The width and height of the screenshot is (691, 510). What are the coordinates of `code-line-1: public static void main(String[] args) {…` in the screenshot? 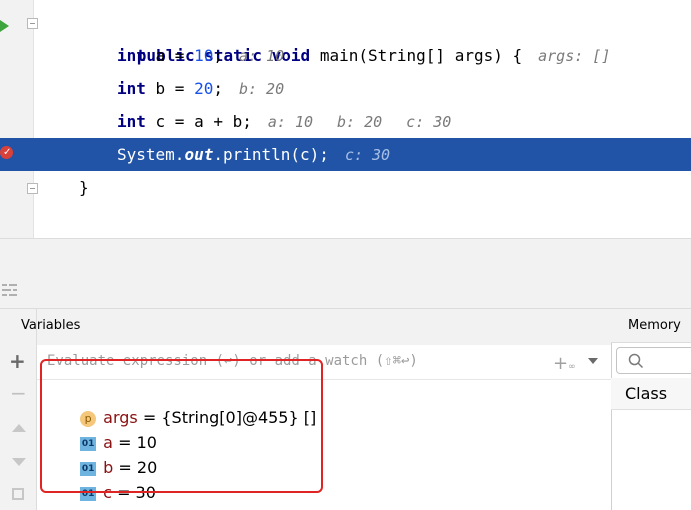 It's located at (345, 35).